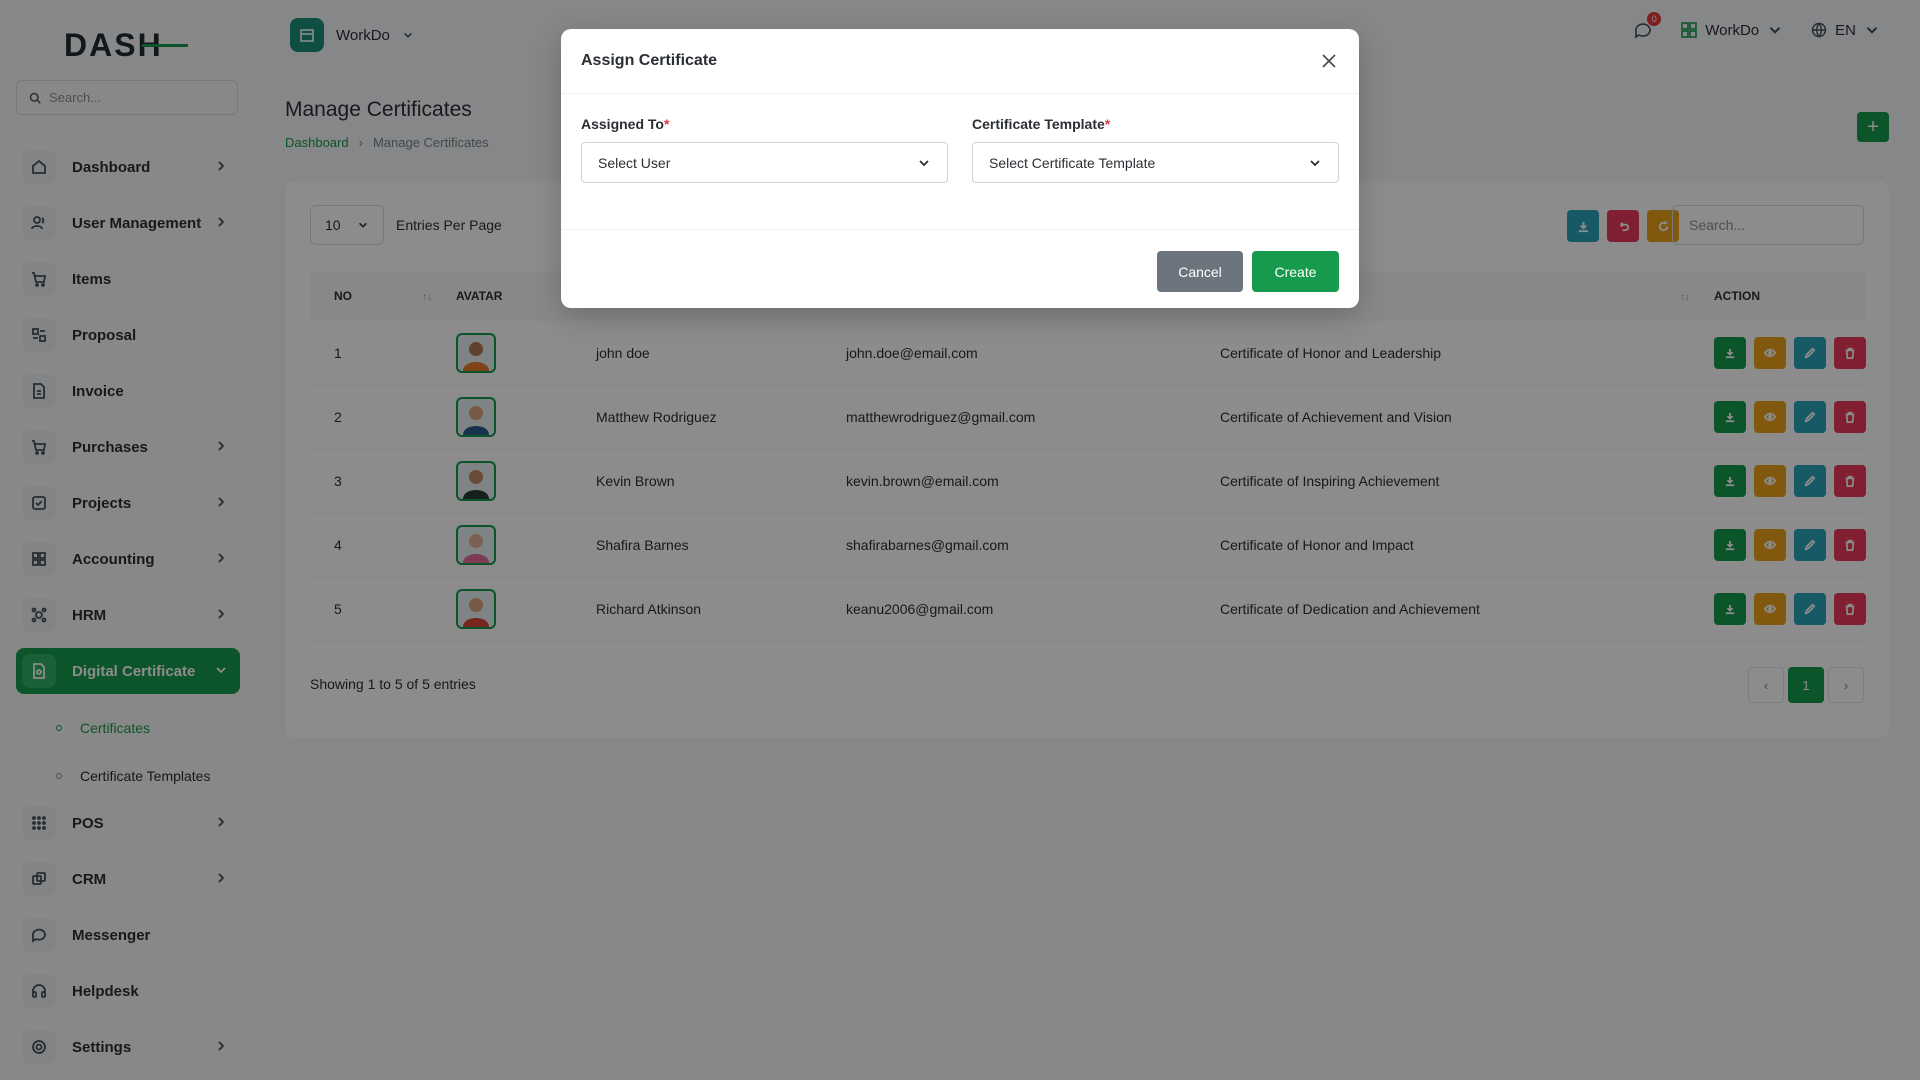 The width and height of the screenshot is (1920, 1080). What do you see at coordinates (764, 162) in the screenshot?
I see `assigned-to-select: Select User` at bounding box center [764, 162].